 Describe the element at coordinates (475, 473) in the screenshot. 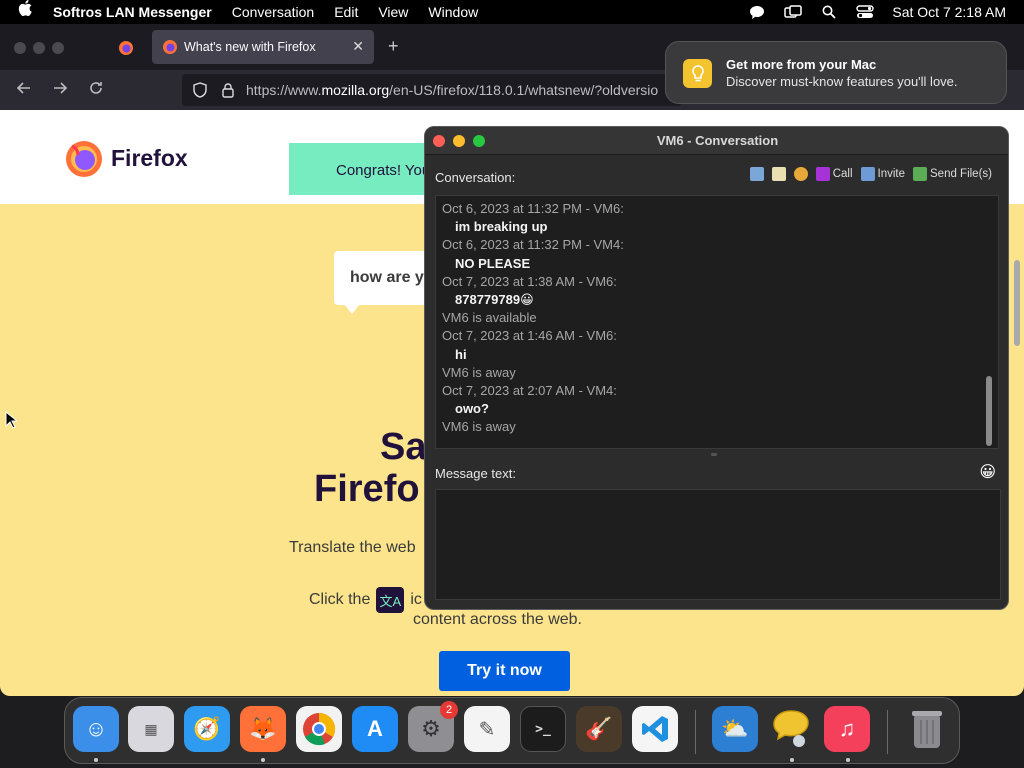

I see `message-text-label: Message text:` at that location.